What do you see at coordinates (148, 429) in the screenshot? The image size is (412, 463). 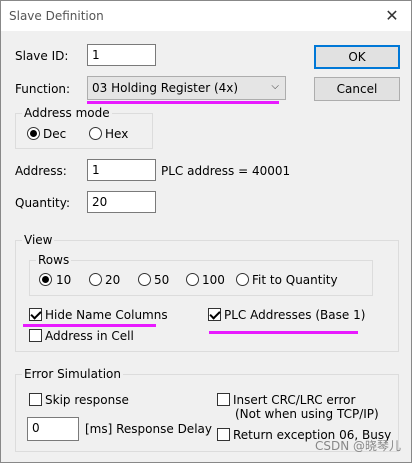 I see `response-delay-label: [ms] Response Delay` at bounding box center [148, 429].